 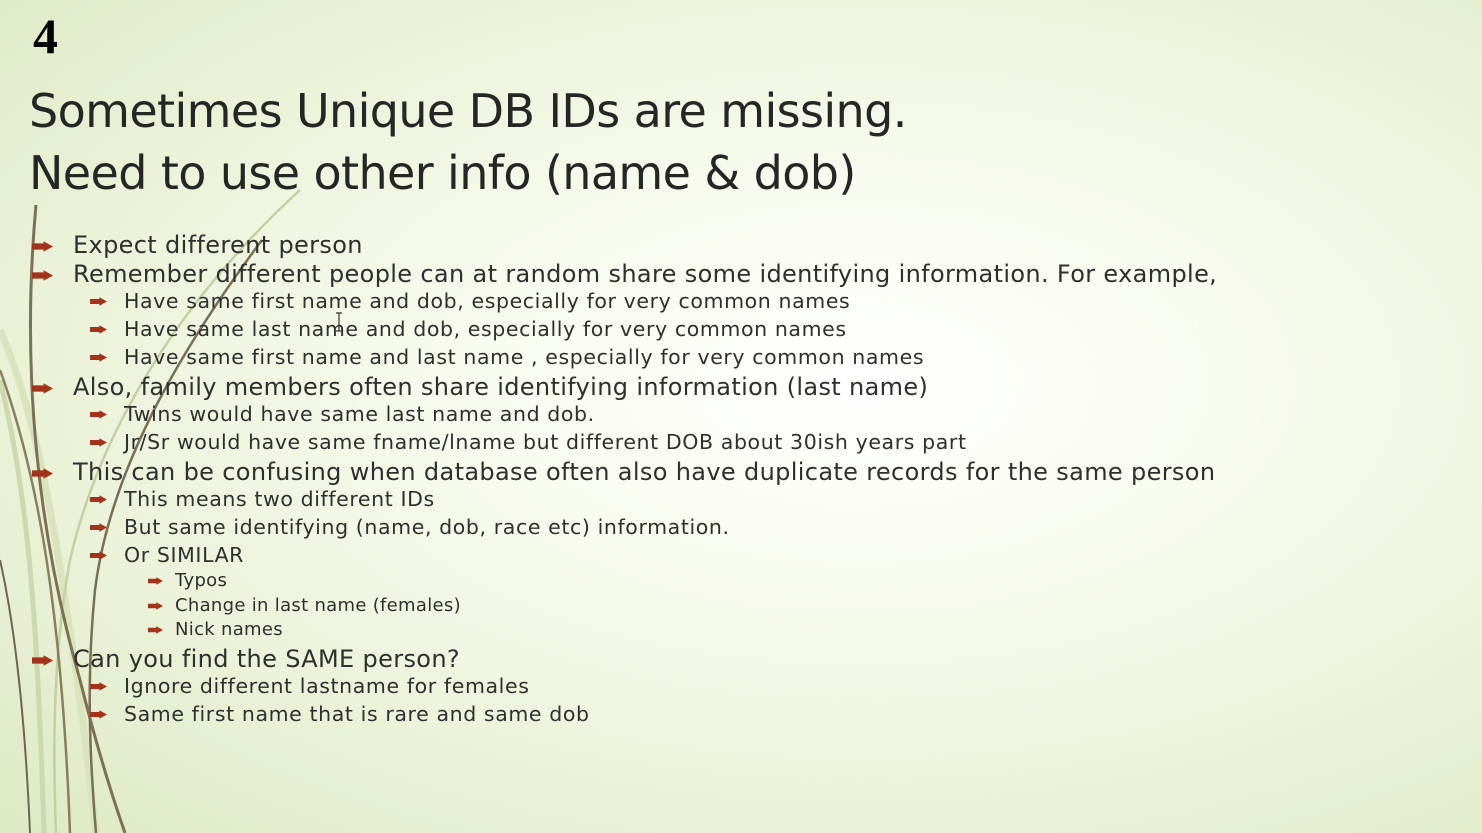 What do you see at coordinates (318, 605) in the screenshot?
I see `bullet-text: Change in last name (females)` at bounding box center [318, 605].